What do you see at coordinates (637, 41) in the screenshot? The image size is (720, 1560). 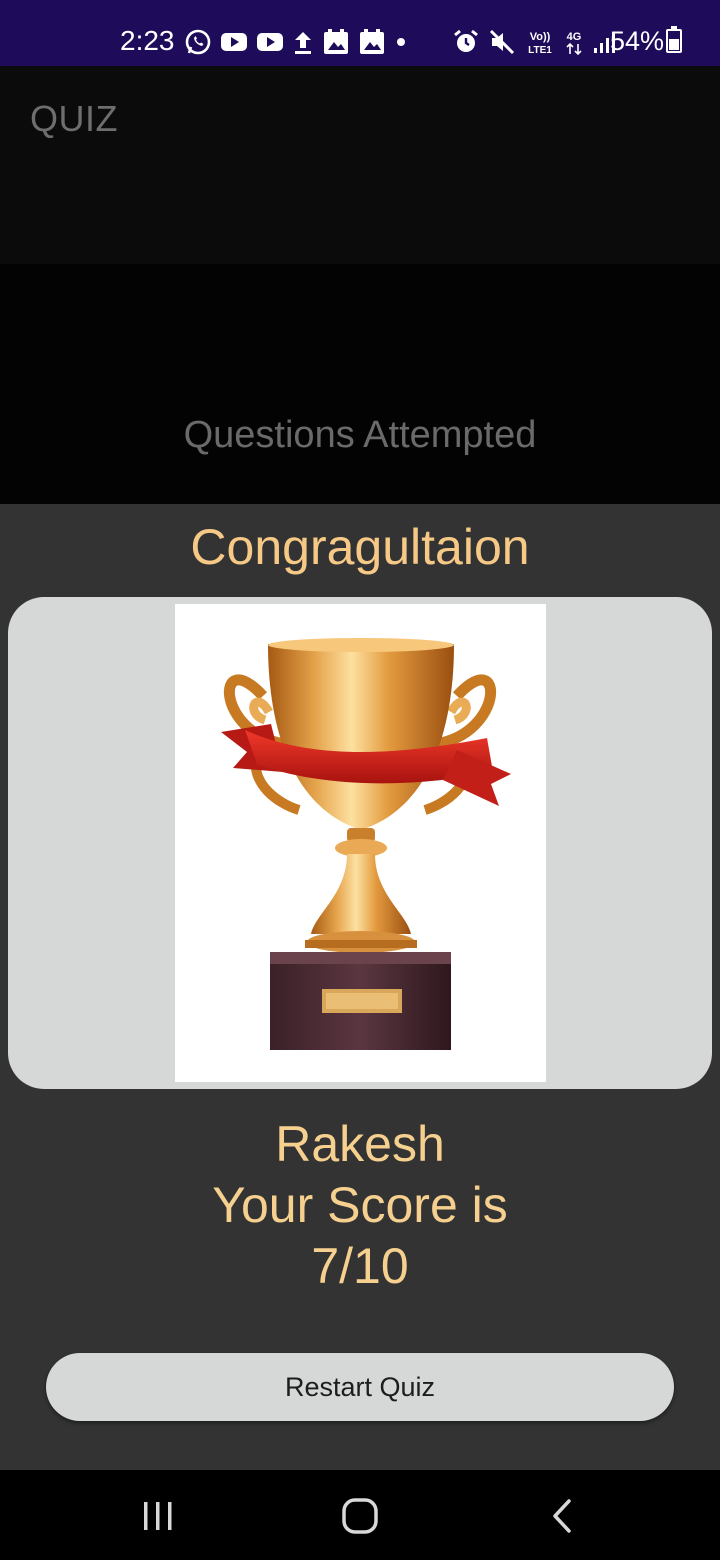 I see `battery-percentage: 54%` at bounding box center [637, 41].